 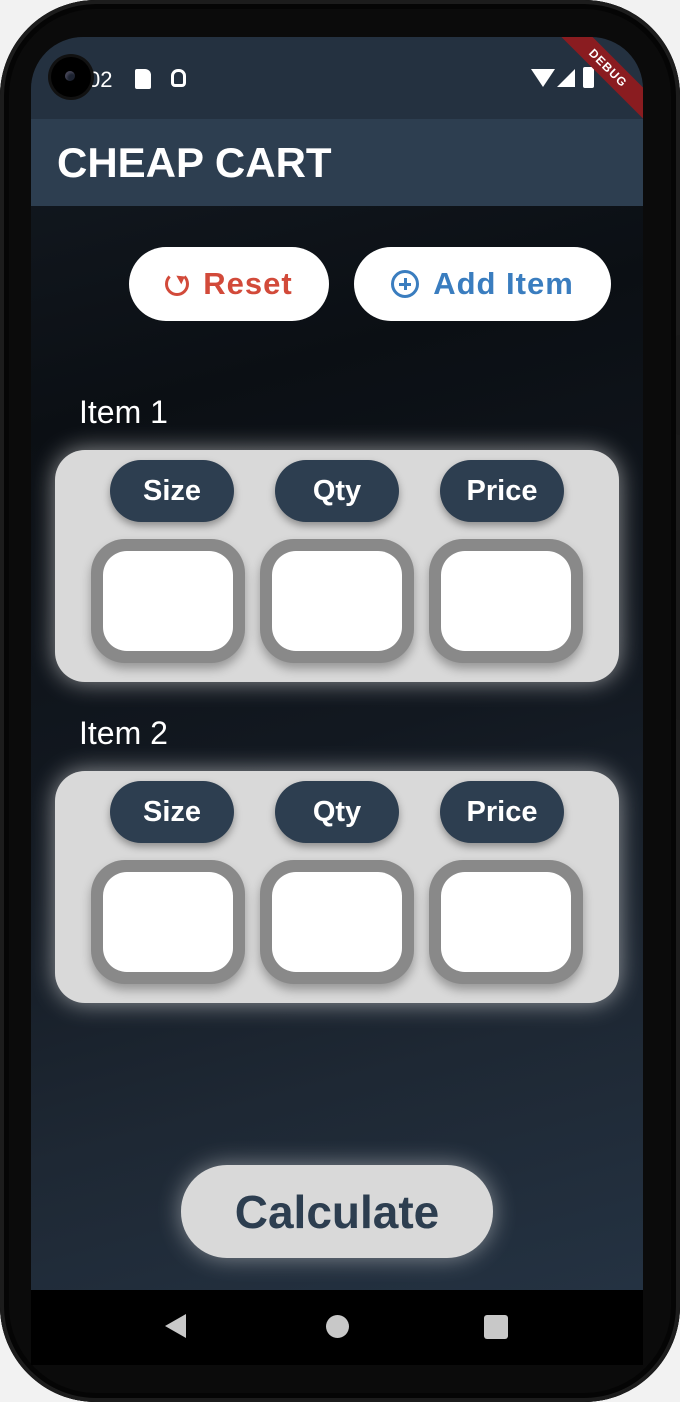 What do you see at coordinates (678, 625) in the screenshot?
I see `power-button` at bounding box center [678, 625].